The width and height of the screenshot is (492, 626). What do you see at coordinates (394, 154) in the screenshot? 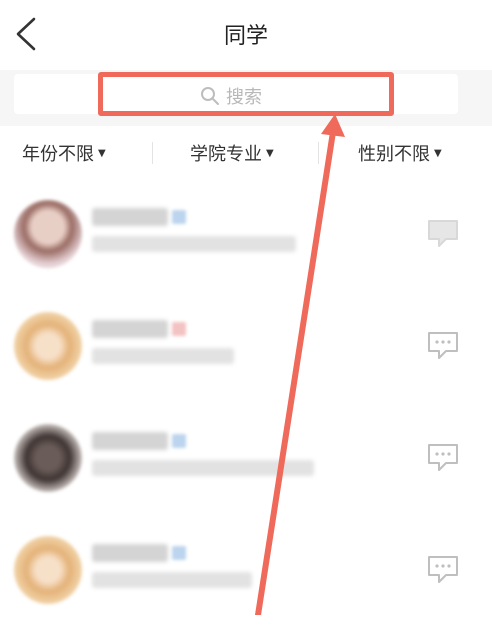
I see `filter-gender-label: 性别不限` at bounding box center [394, 154].